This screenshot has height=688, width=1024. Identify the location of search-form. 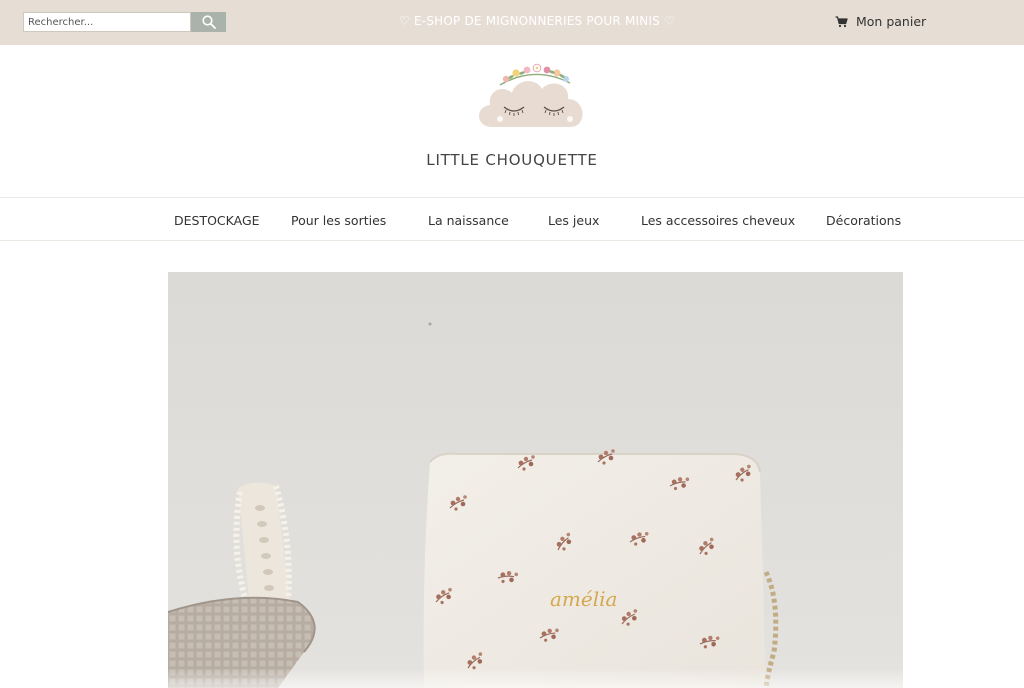
(124, 22).